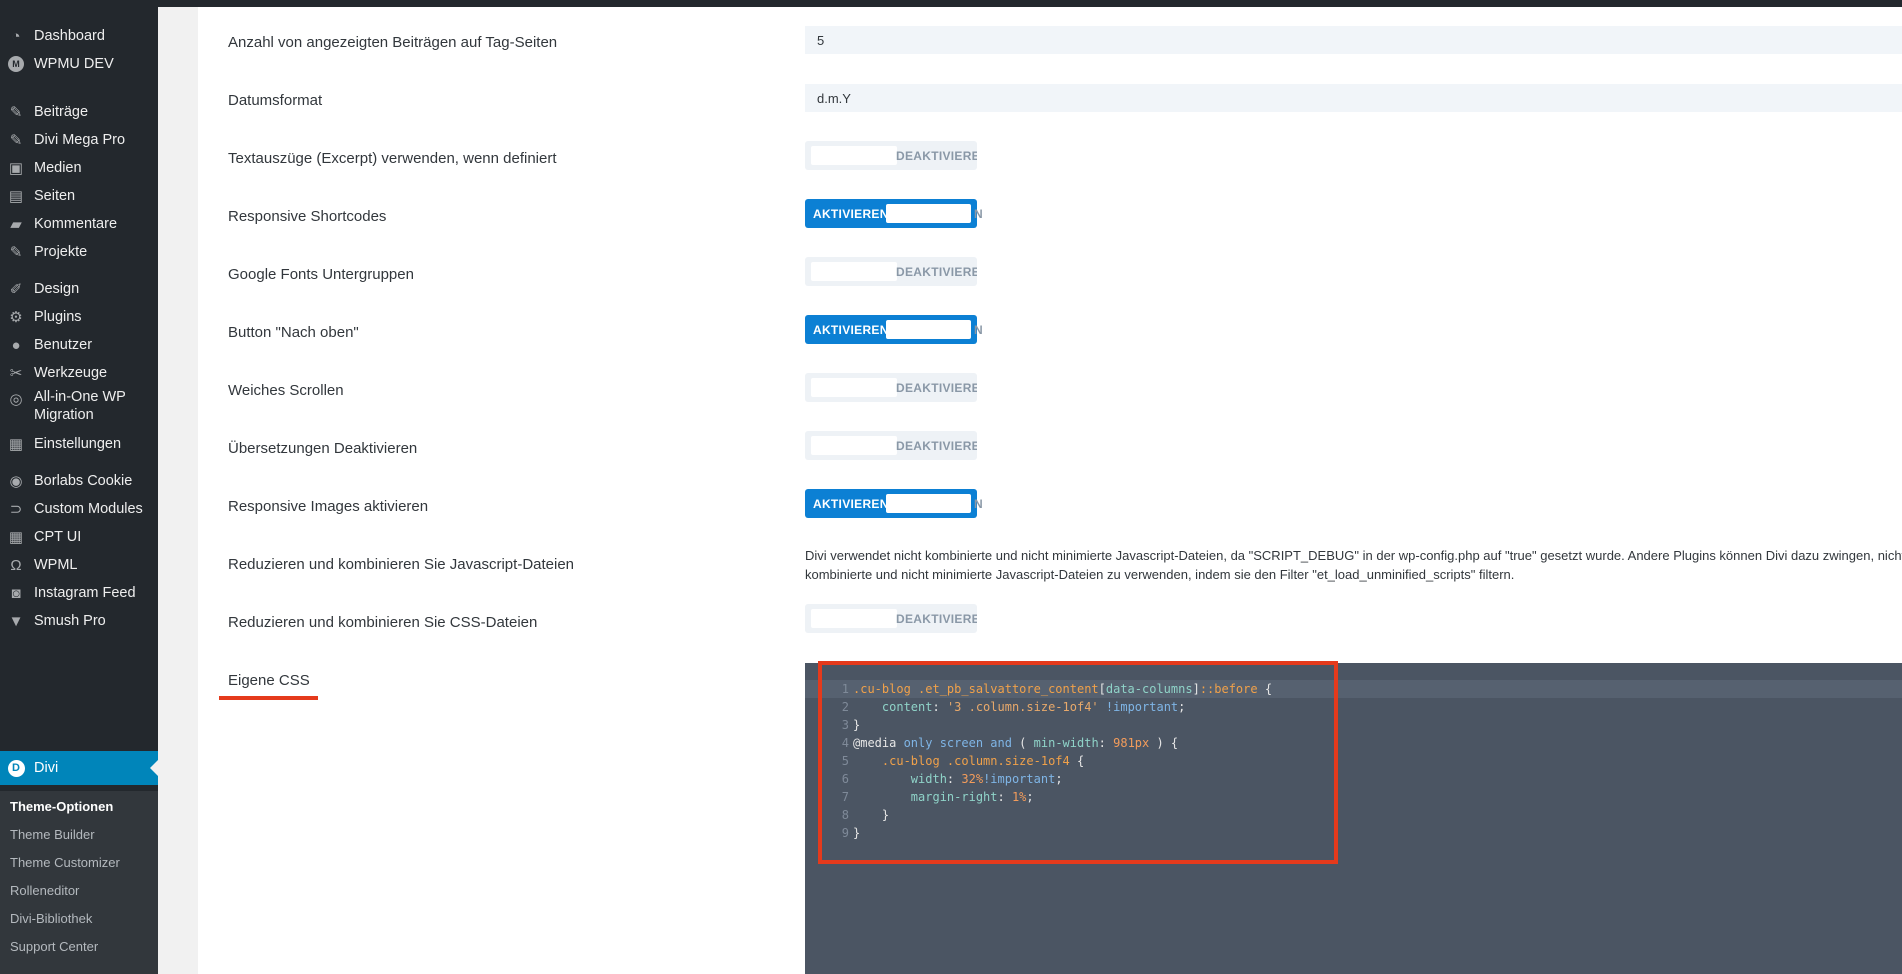 Image resolution: width=1902 pixels, height=974 pixels. What do you see at coordinates (61, 806) in the screenshot?
I see `submenu-theme-optionen: Theme-Optionen` at bounding box center [61, 806].